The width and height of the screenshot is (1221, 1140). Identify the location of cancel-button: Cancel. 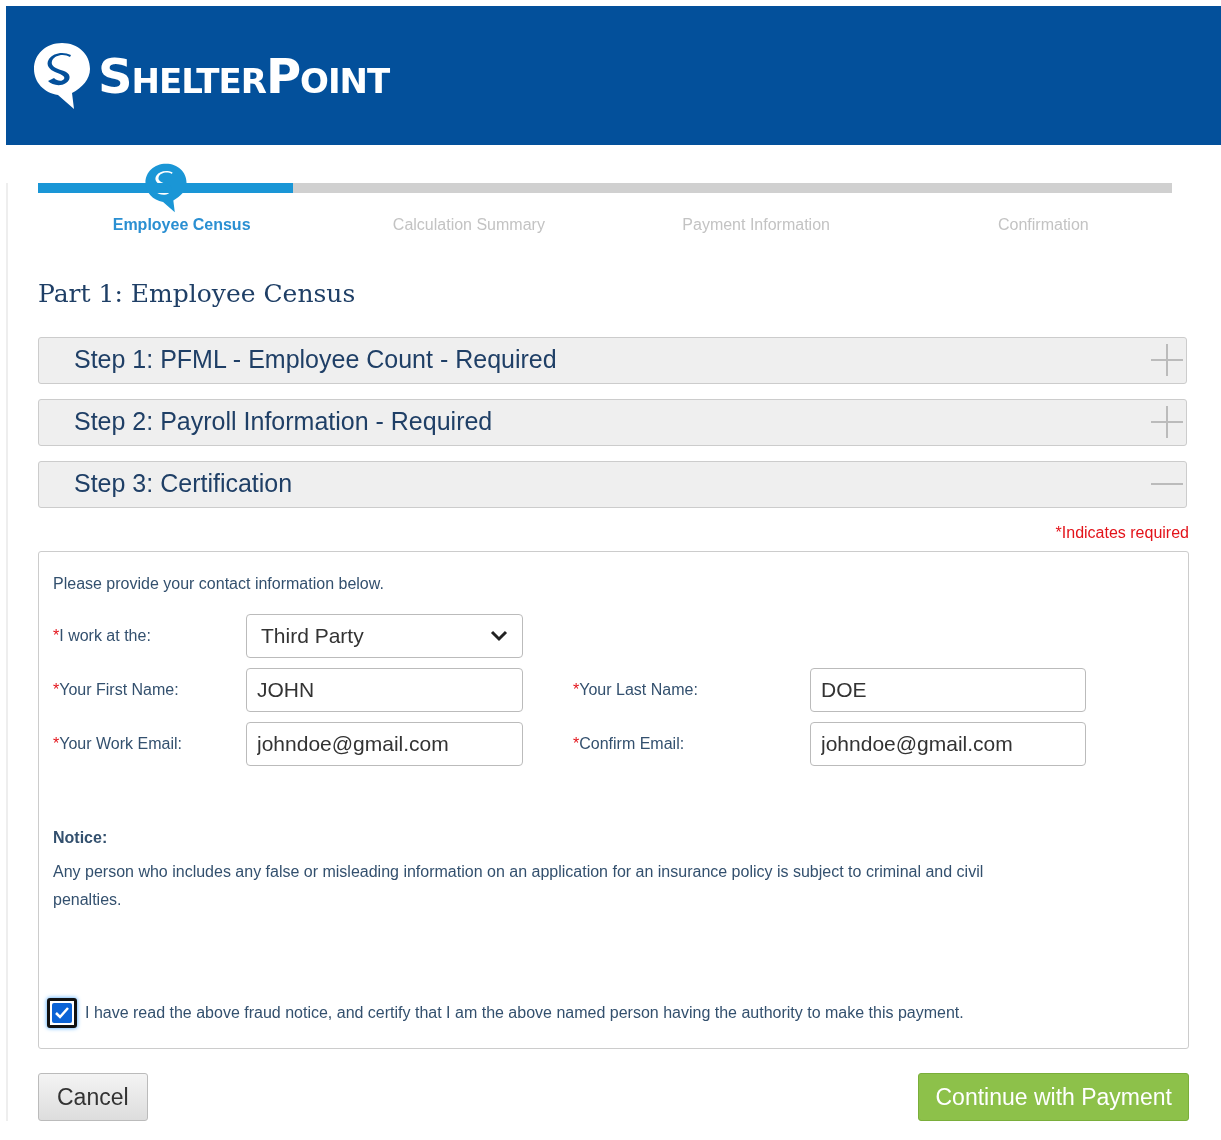
(93, 1096).